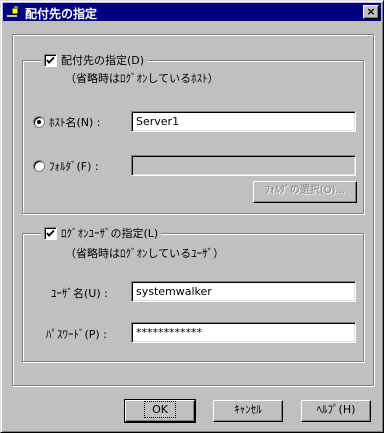 The width and height of the screenshot is (384, 433). What do you see at coordinates (142, 78) in the screenshot?
I see `destination-note: （省略時はﾛｸﾞｵﾝしているﾎｽﾄ）` at bounding box center [142, 78].